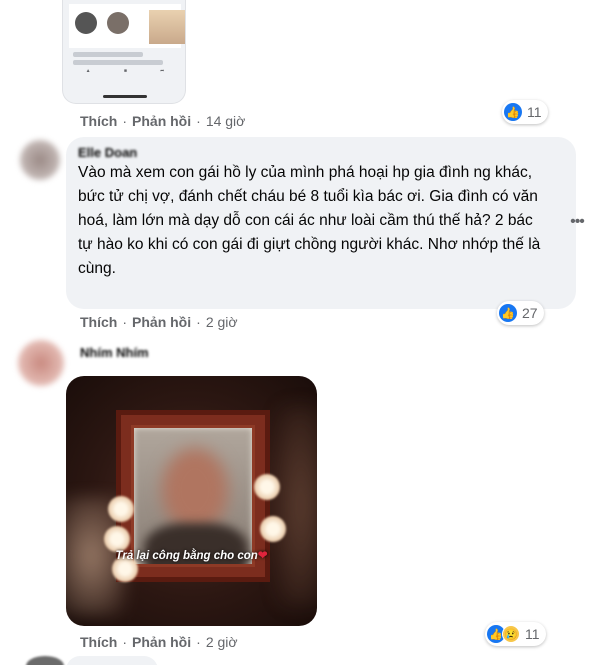 Image resolution: width=600 pixels, height=665 pixels. Describe the element at coordinates (262, 556) in the screenshot. I see `heart-icon: ❤` at that location.